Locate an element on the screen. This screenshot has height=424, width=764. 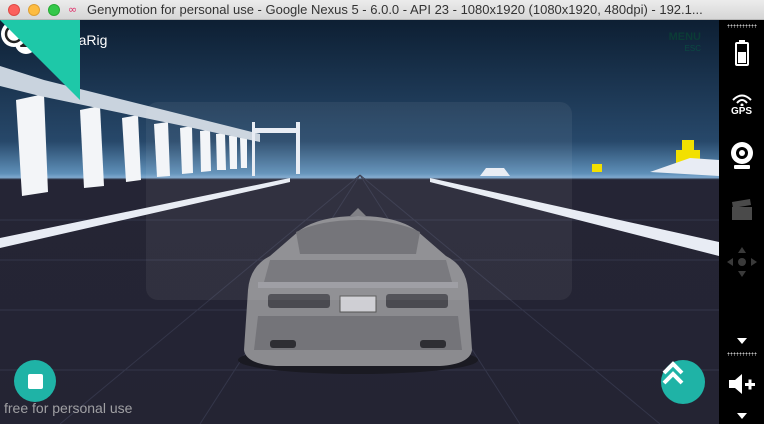
sidebar-grip-bottom is located at coordinates (742, 354).